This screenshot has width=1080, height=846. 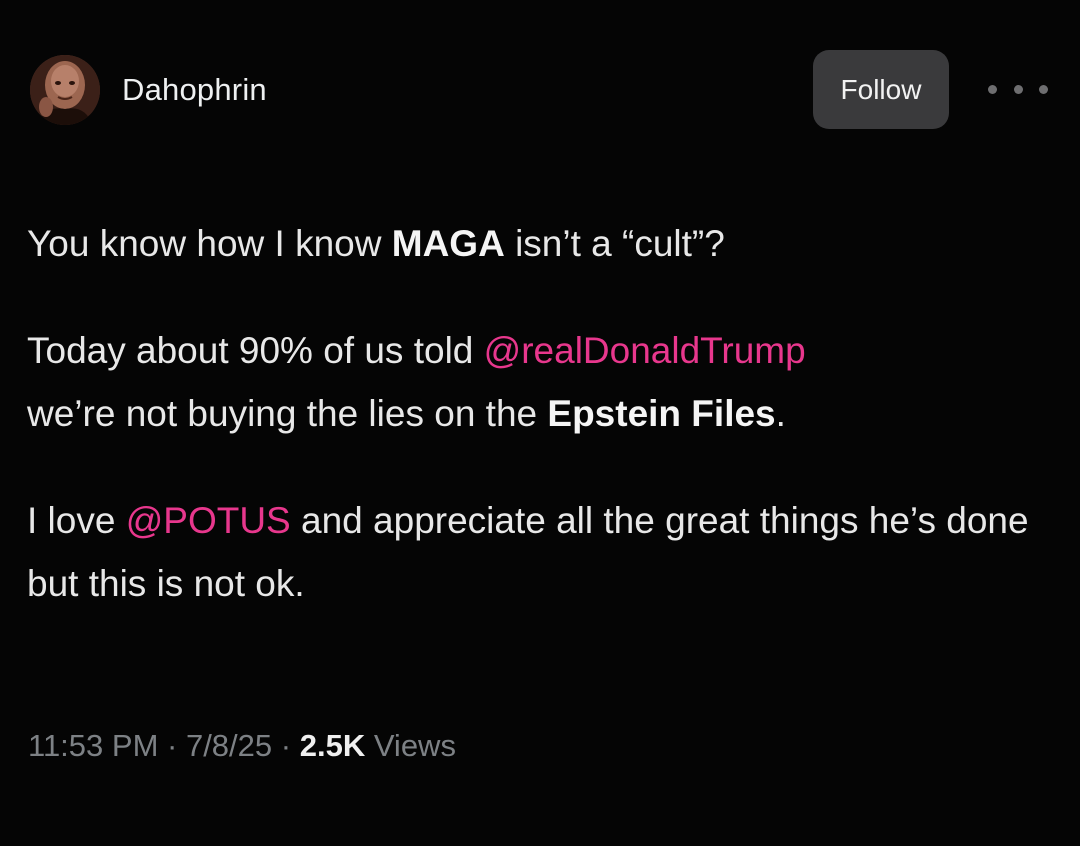 What do you see at coordinates (76, 520) in the screenshot?
I see `text-segment: I love` at bounding box center [76, 520].